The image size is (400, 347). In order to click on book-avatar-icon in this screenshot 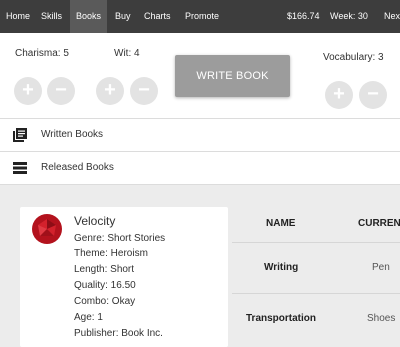, I will do `click(47, 229)`.